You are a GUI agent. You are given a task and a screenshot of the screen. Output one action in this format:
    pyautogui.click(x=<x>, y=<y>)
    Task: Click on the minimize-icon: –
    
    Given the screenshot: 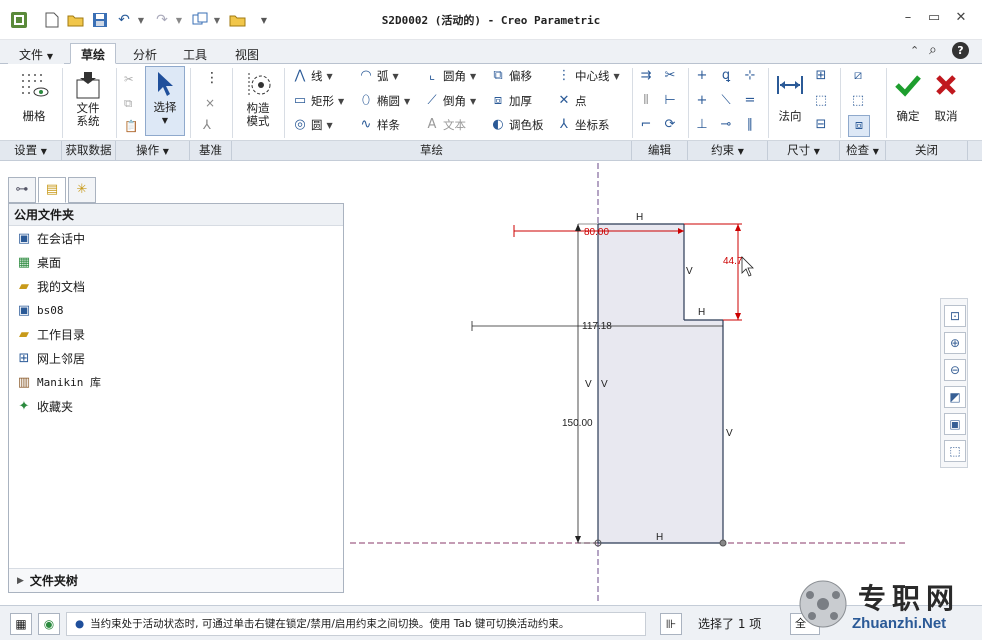 What is the action you would take?
    pyautogui.click(x=908, y=19)
    